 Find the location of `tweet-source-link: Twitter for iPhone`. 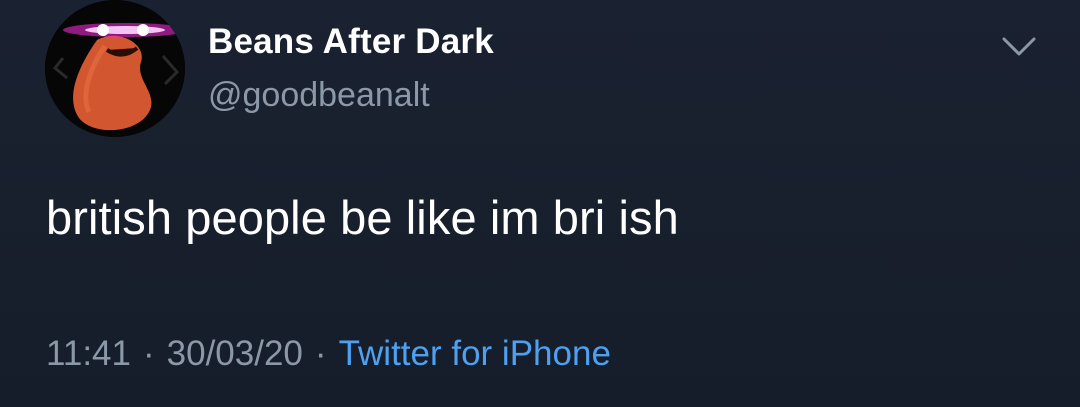

tweet-source-link: Twitter for iPhone is located at coordinates (475, 353).